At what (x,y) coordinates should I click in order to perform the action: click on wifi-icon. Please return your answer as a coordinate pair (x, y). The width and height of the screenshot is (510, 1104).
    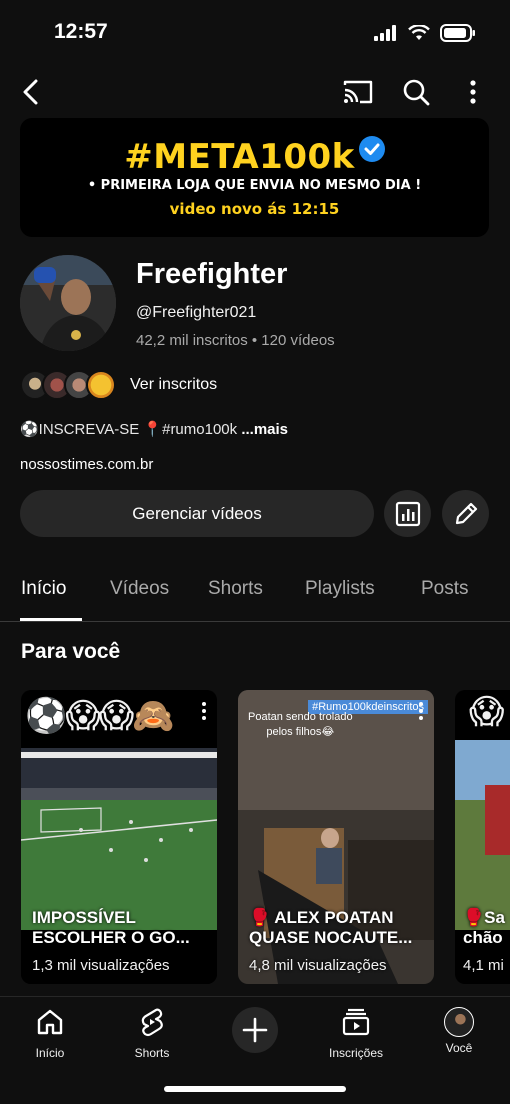
    Looking at the image, I should click on (419, 32).